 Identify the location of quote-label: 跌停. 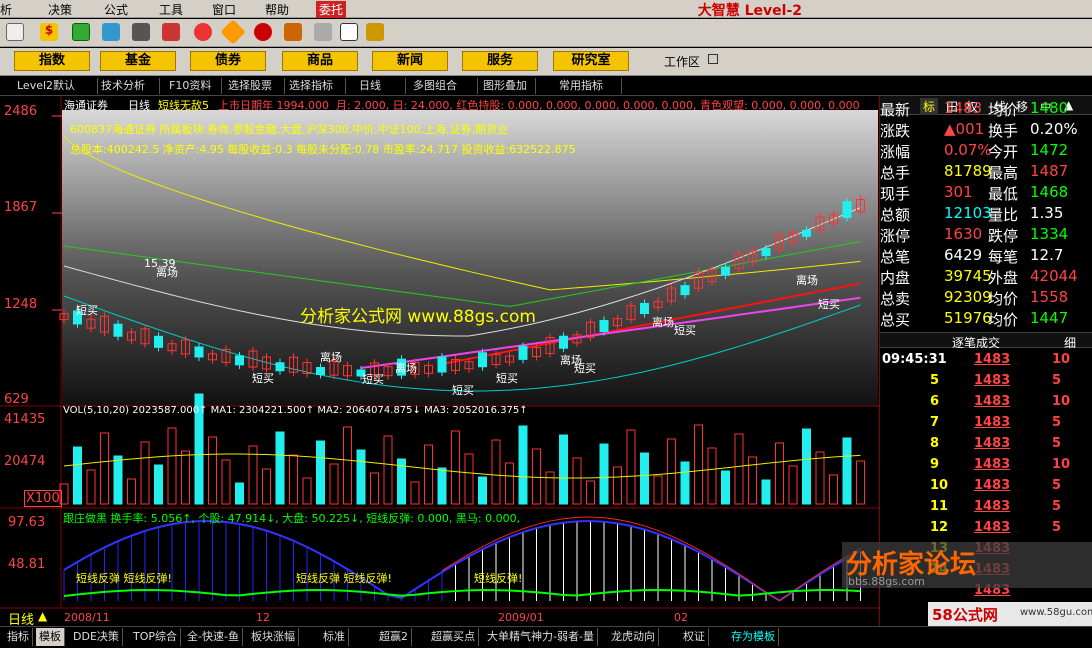
(1003, 236).